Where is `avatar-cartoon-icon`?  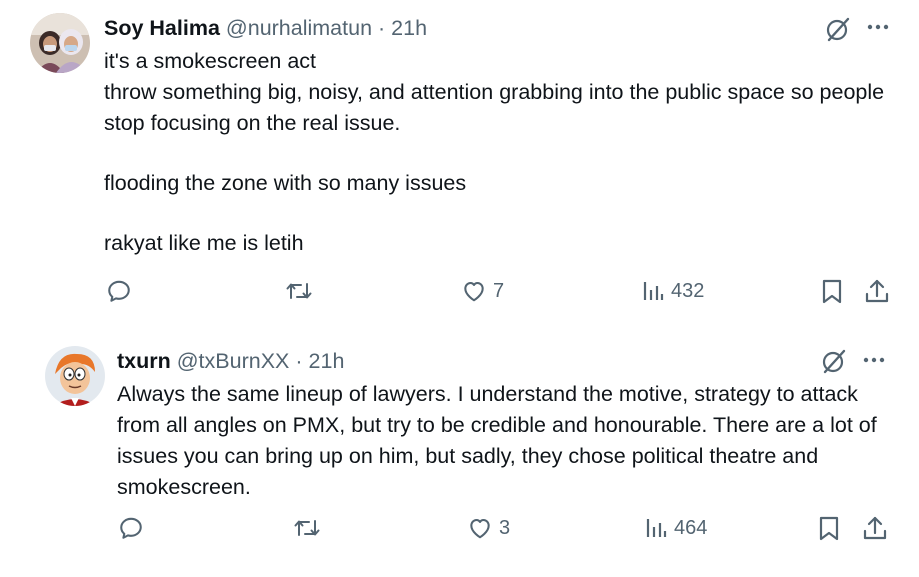
avatar-cartoon-icon is located at coordinates (75, 376).